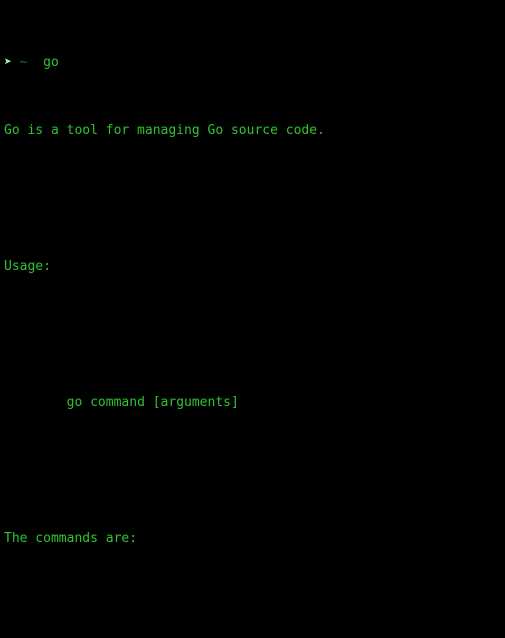  Describe the element at coordinates (71, 538) in the screenshot. I see `commands-heading: The commands are:` at that location.